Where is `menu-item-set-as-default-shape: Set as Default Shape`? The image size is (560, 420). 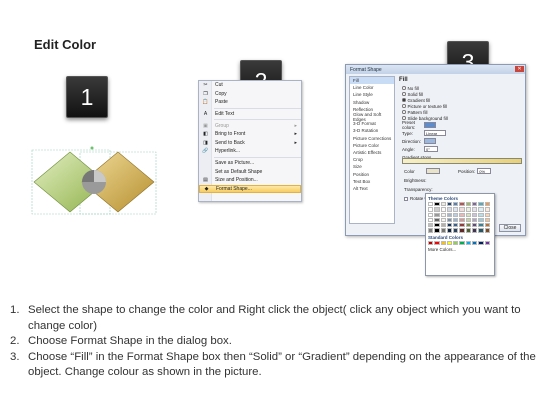
menu-item-set-as-default-shape: Set as Default Shape is located at coordinates (250, 171).